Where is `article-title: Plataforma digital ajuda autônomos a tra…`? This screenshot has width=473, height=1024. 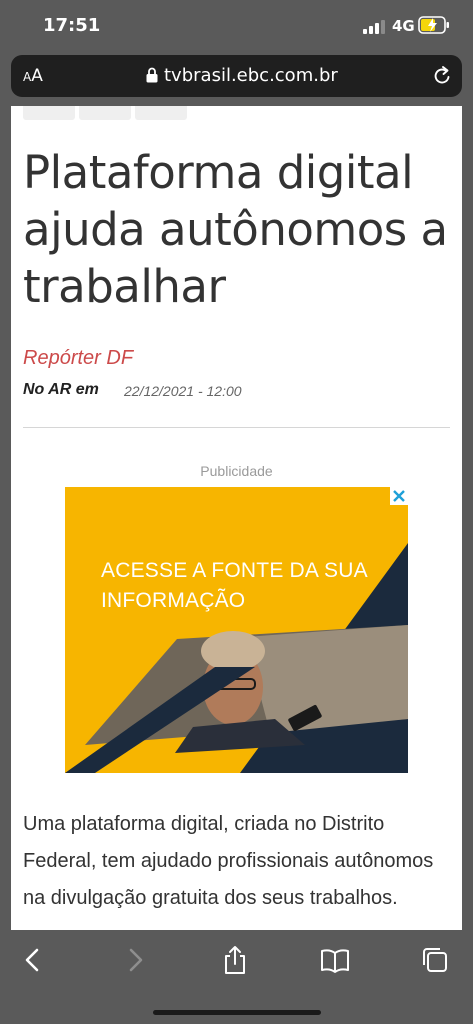 article-title: Plataforma digital ajuda autônomos a tra… is located at coordinates (235, 229).